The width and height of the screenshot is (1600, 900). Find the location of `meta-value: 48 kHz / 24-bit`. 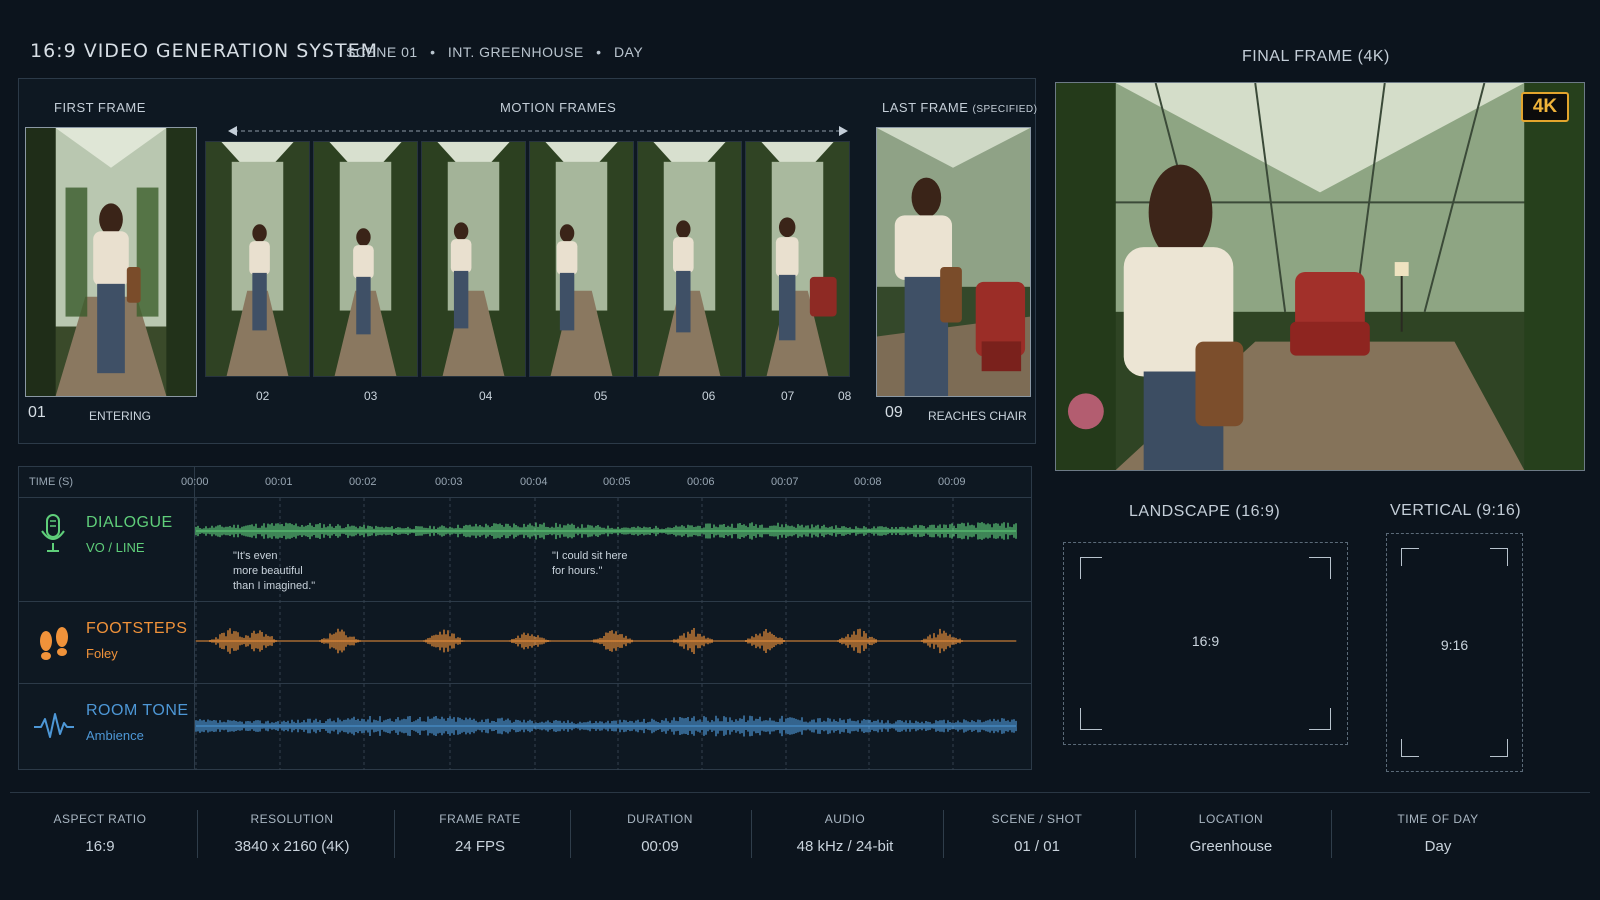

meta-value: 48 kHz / 24-bit is located at coordinates (845, 846).